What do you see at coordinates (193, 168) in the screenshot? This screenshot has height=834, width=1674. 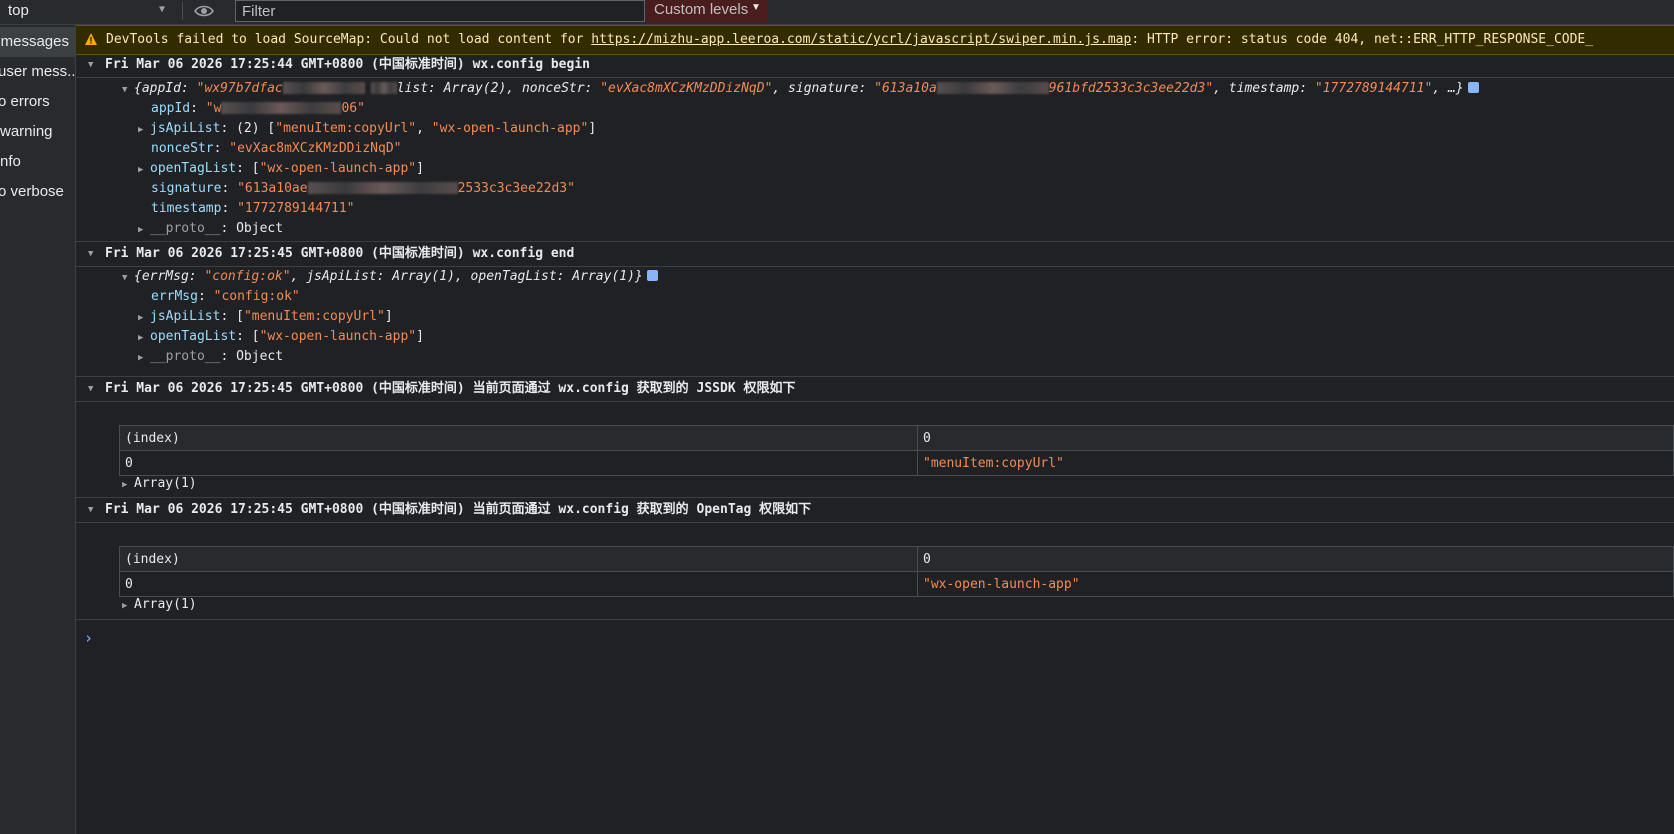 I see `property-key: openTagList` at bounding box center [193, 168].